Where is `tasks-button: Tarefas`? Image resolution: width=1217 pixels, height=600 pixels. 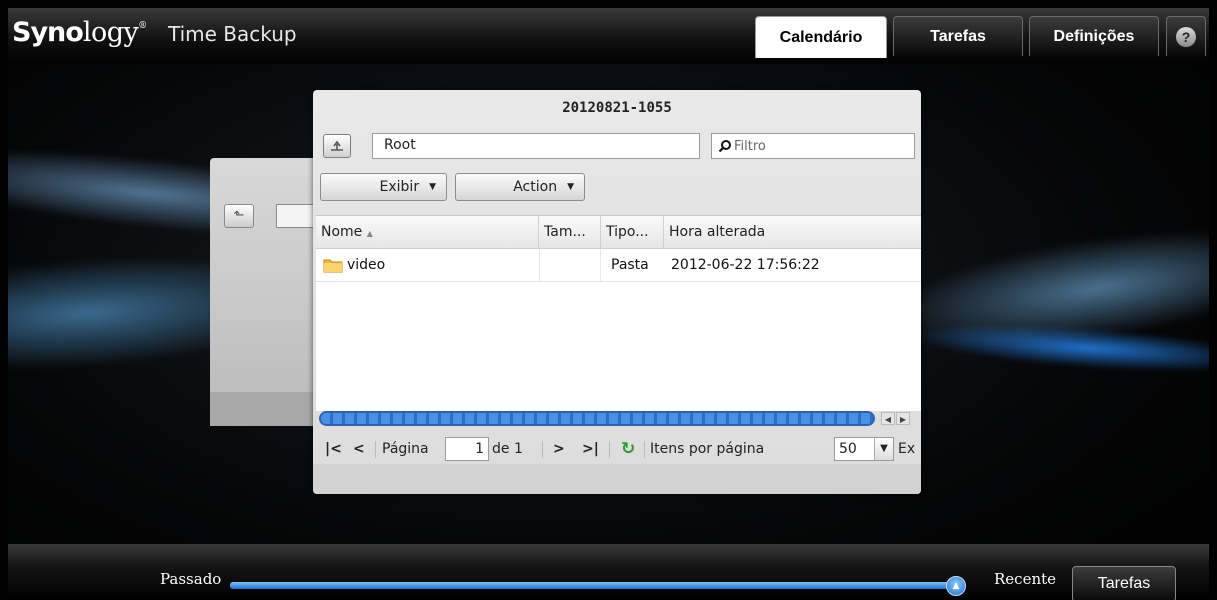
tasks-button: Tarefas is located at coordinates (1124, 583).